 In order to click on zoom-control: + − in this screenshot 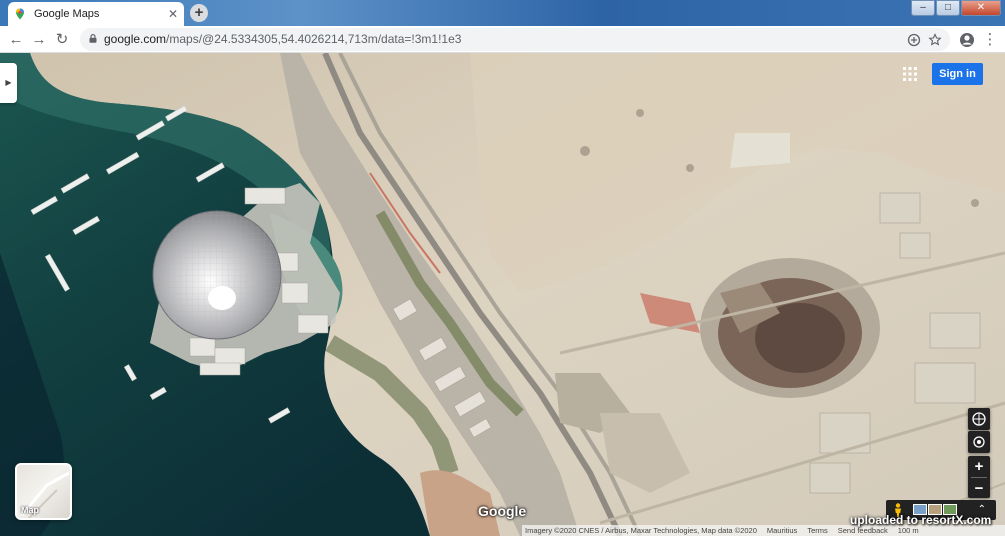, I will do `click(979, 477)`.